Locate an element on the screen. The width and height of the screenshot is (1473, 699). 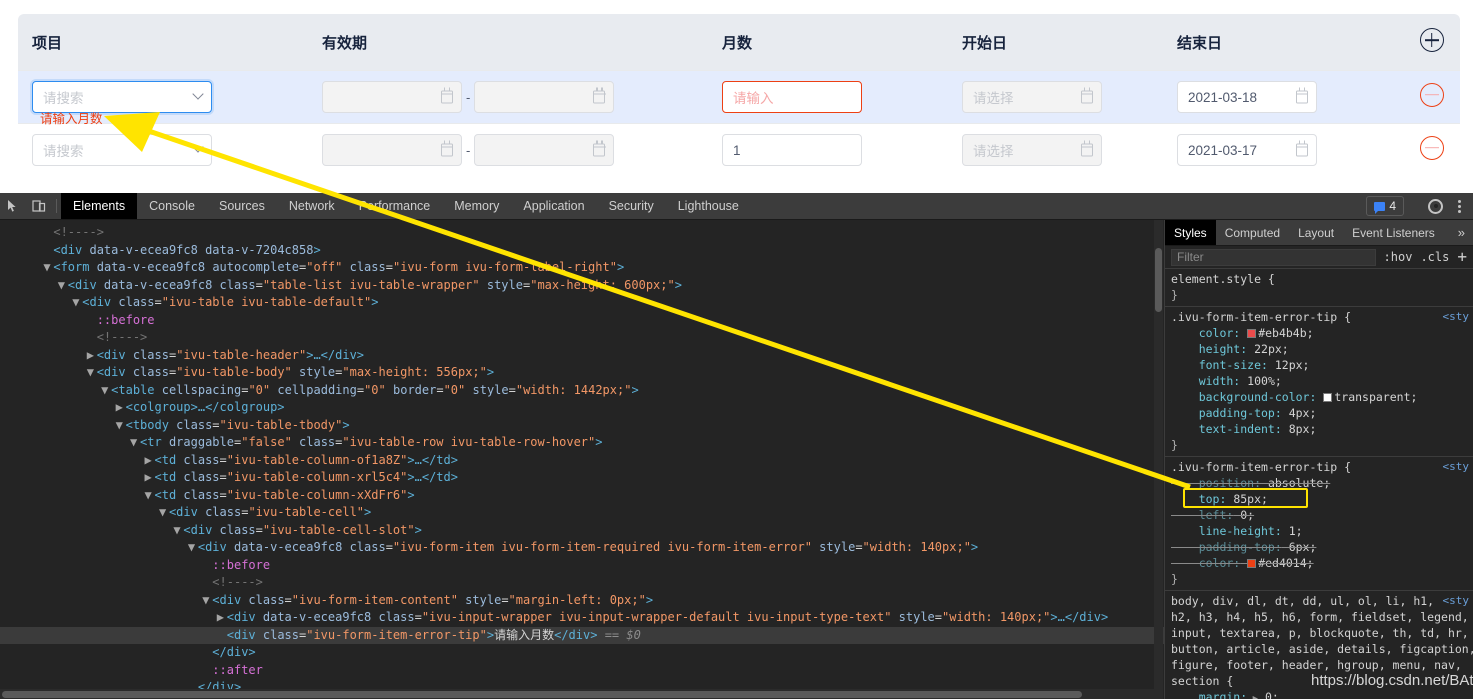
dom-node: <!----> is located at coordinates (582, 338).